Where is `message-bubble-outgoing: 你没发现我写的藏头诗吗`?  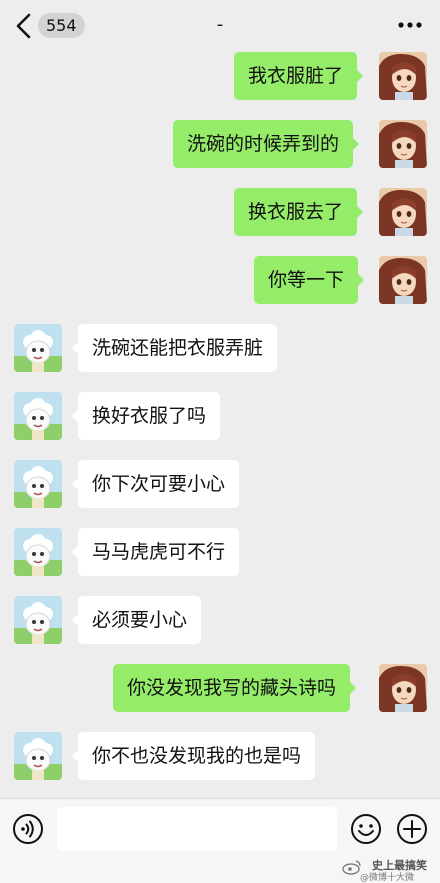 message-bubble-outgoing: 你没发现我写的藏头诗吗 is located at coordinates (235, 688).